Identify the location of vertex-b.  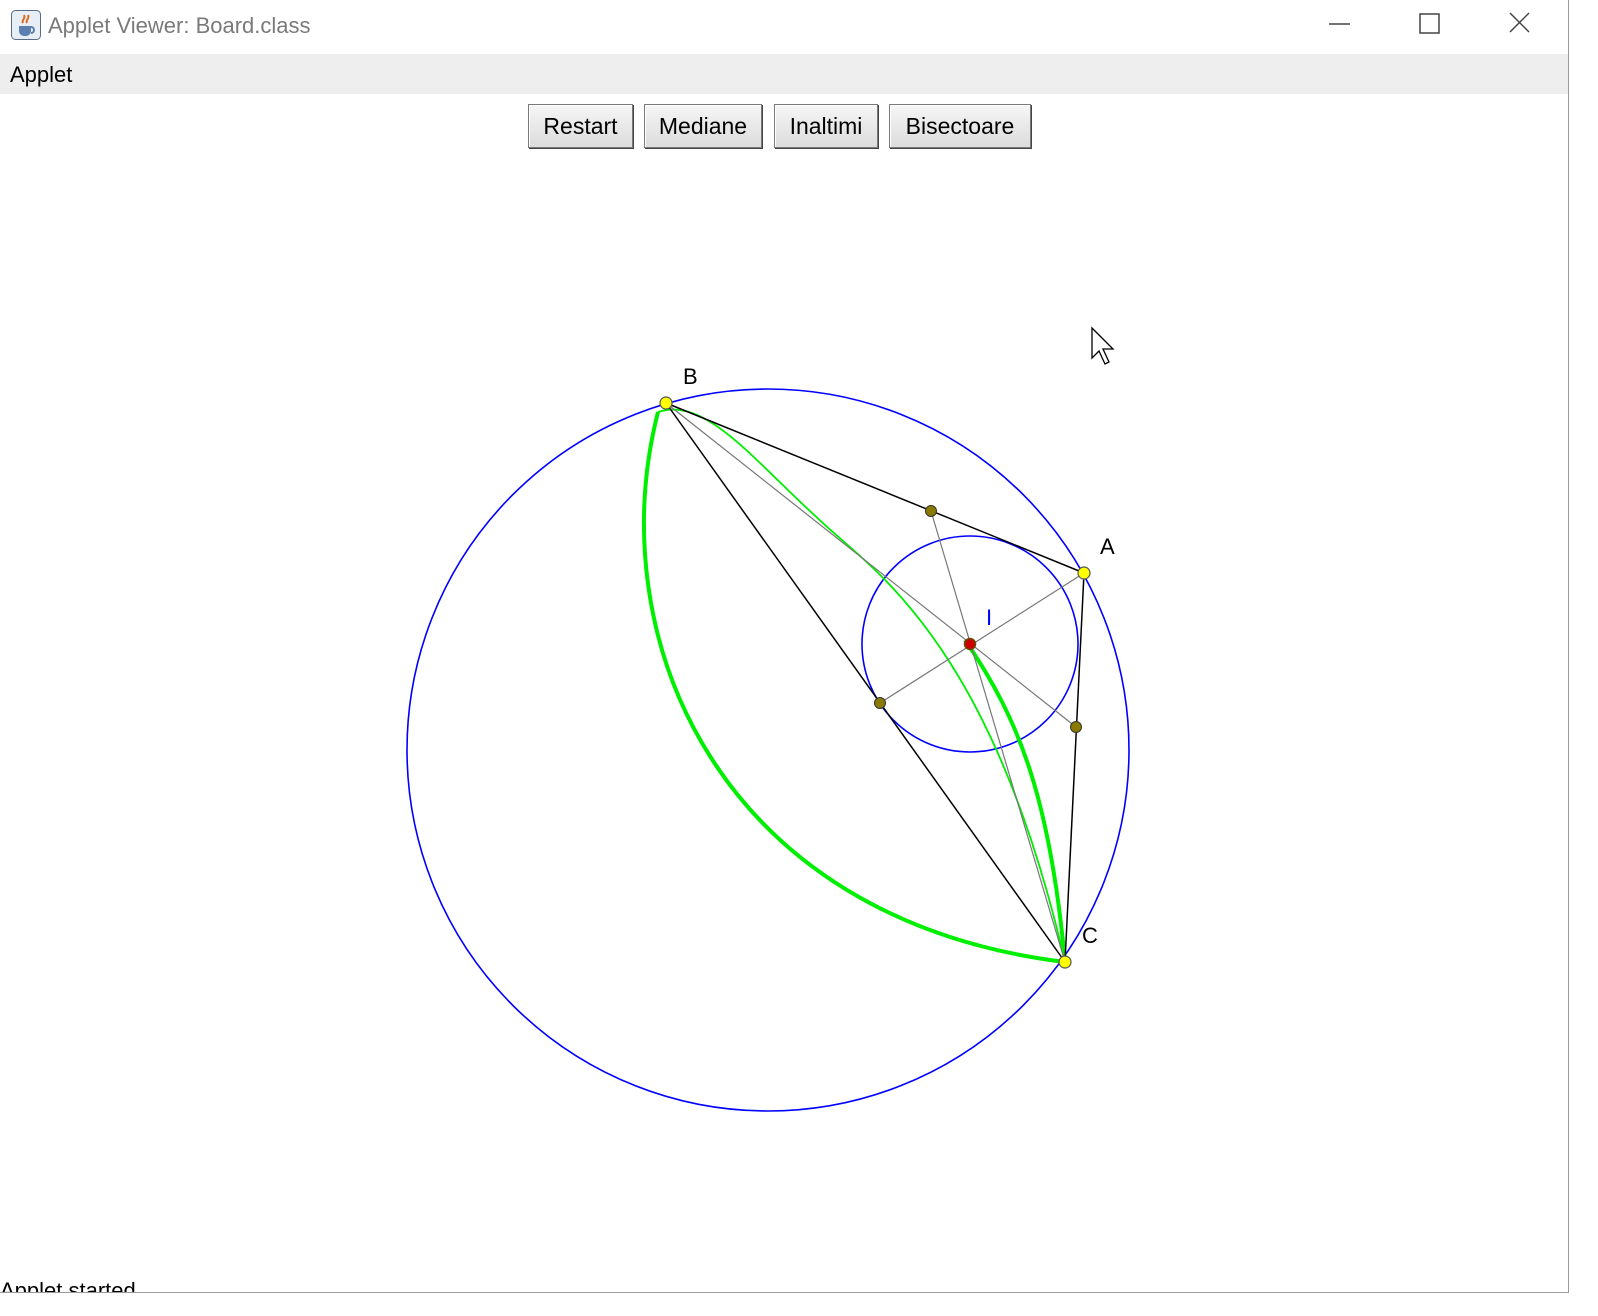
(666, 403).